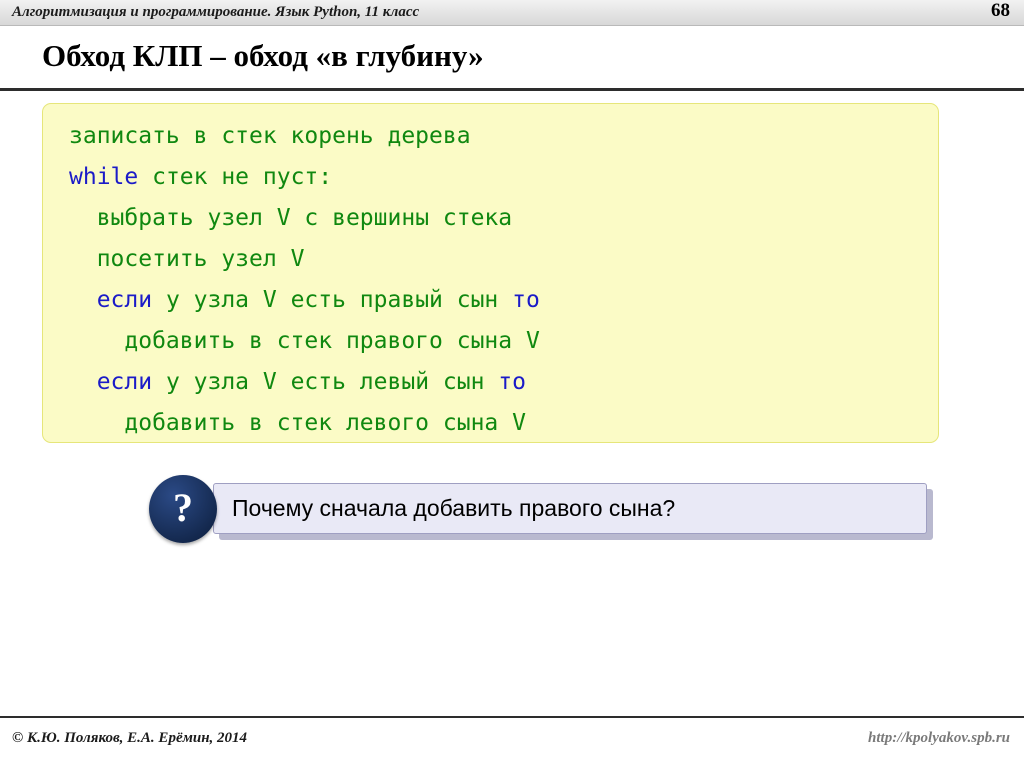 The width and height of the screenshot is (1024, 767). I want to click on code-token: посетить узел V, so click(200, 259).